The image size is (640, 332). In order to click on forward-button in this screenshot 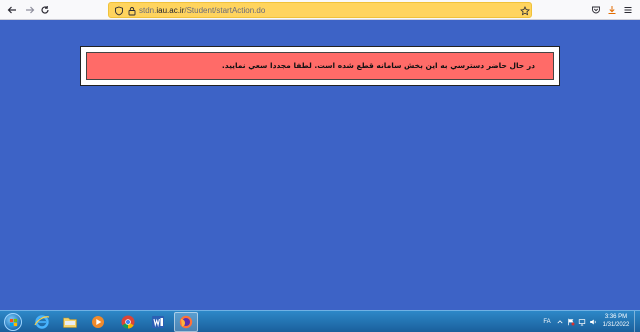, I will do `click(30, 10)`.